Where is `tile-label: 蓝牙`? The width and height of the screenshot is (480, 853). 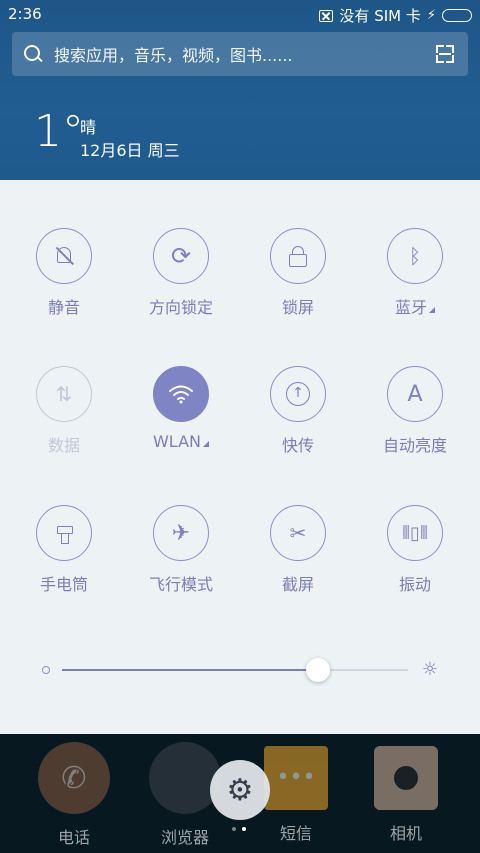 tile-label: 蓝牙 is located at coordinates (415, 306).